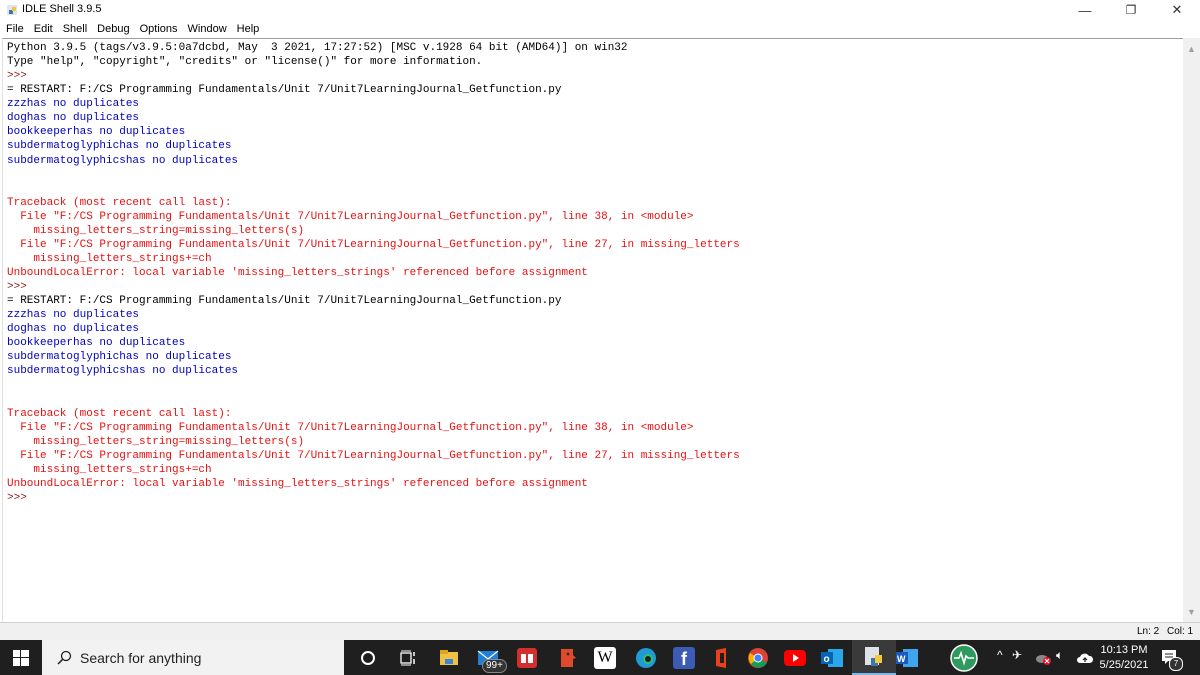 The width and height of the screenshot is (1200, 675). Describe the element at coordinates (62, 9) in the screenshot. I see `window-title: IDLE Shell 3.9.5` at that location.